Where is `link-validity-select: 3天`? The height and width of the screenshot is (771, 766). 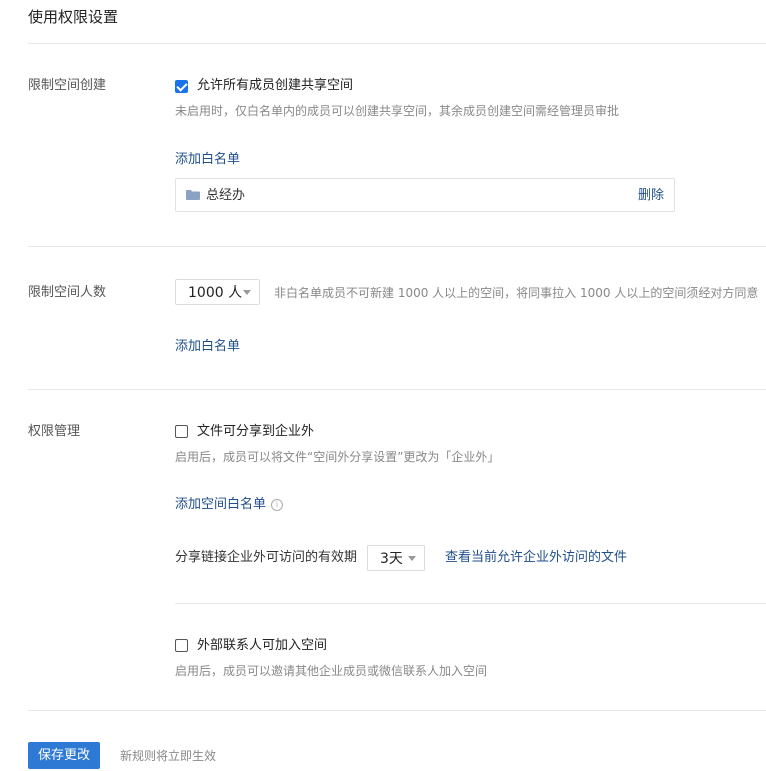 link-validity-select: 3天 is located at coordinates (396, 558).